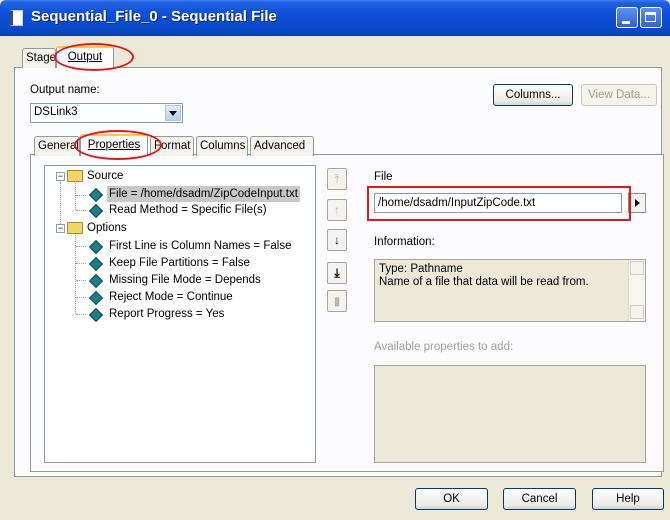 The height and width of the screenshot is (520, 670). I want to click on tab-stage: Stage, so click(39, 58).